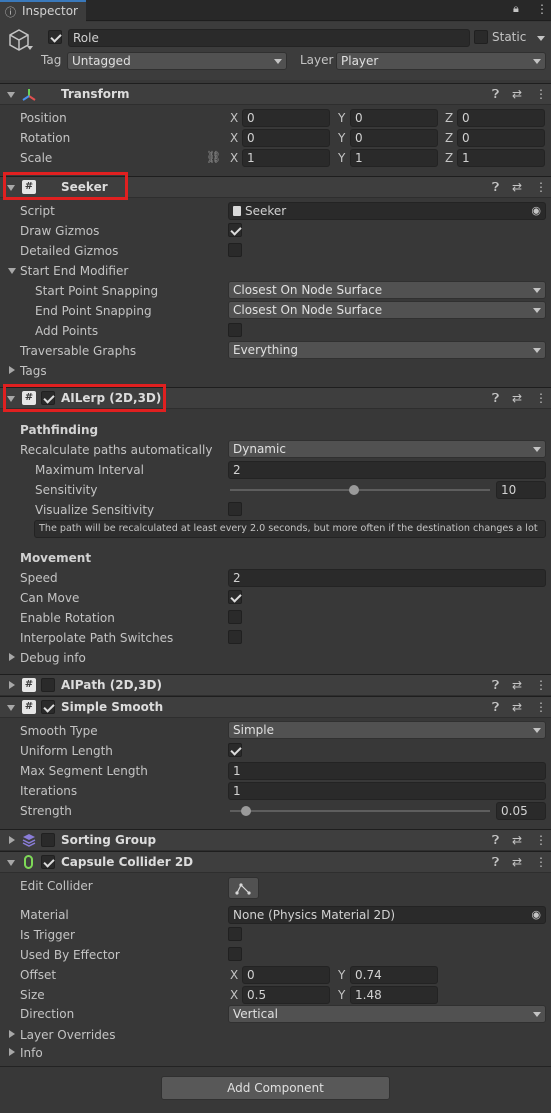  I want to click on rotation-x-field: 0, so click(286, 138).